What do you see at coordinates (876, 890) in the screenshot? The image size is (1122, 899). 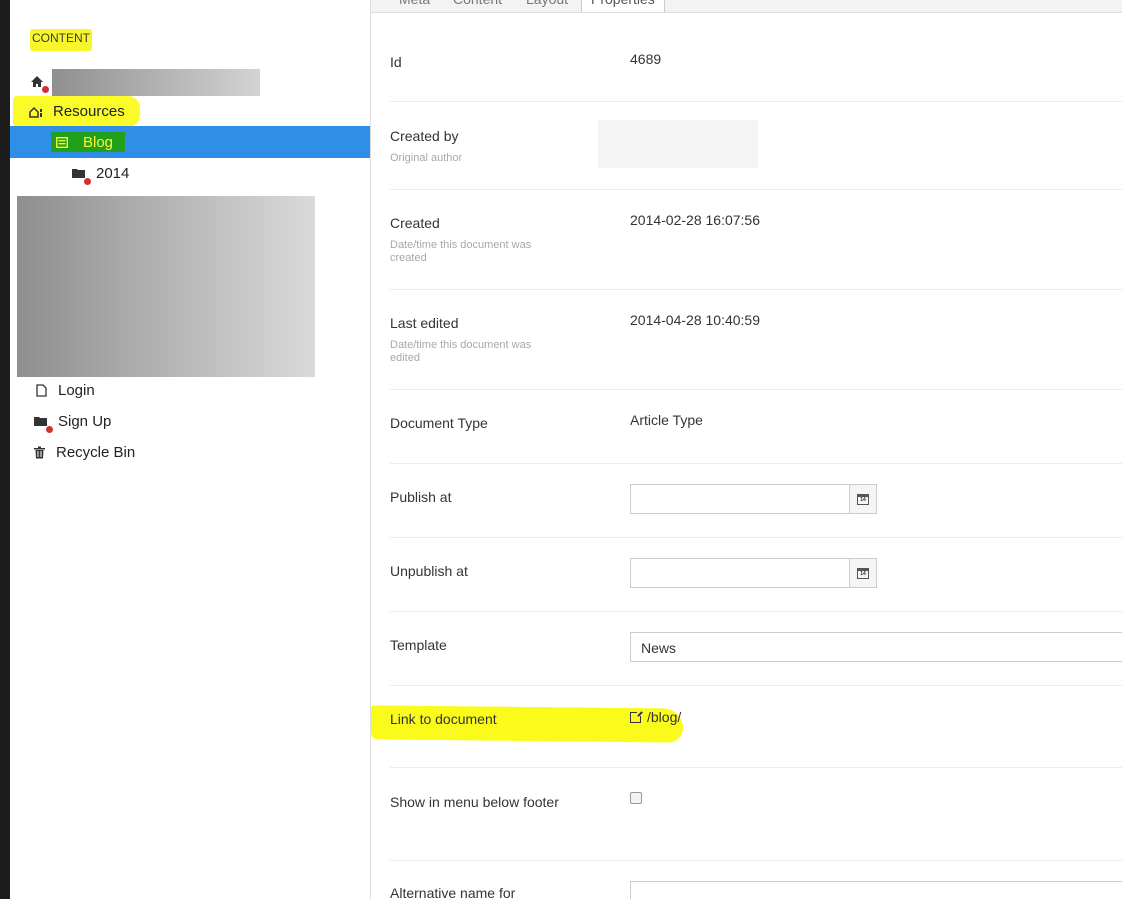 I see `alt-name-input` at bounding box center [876, 890].